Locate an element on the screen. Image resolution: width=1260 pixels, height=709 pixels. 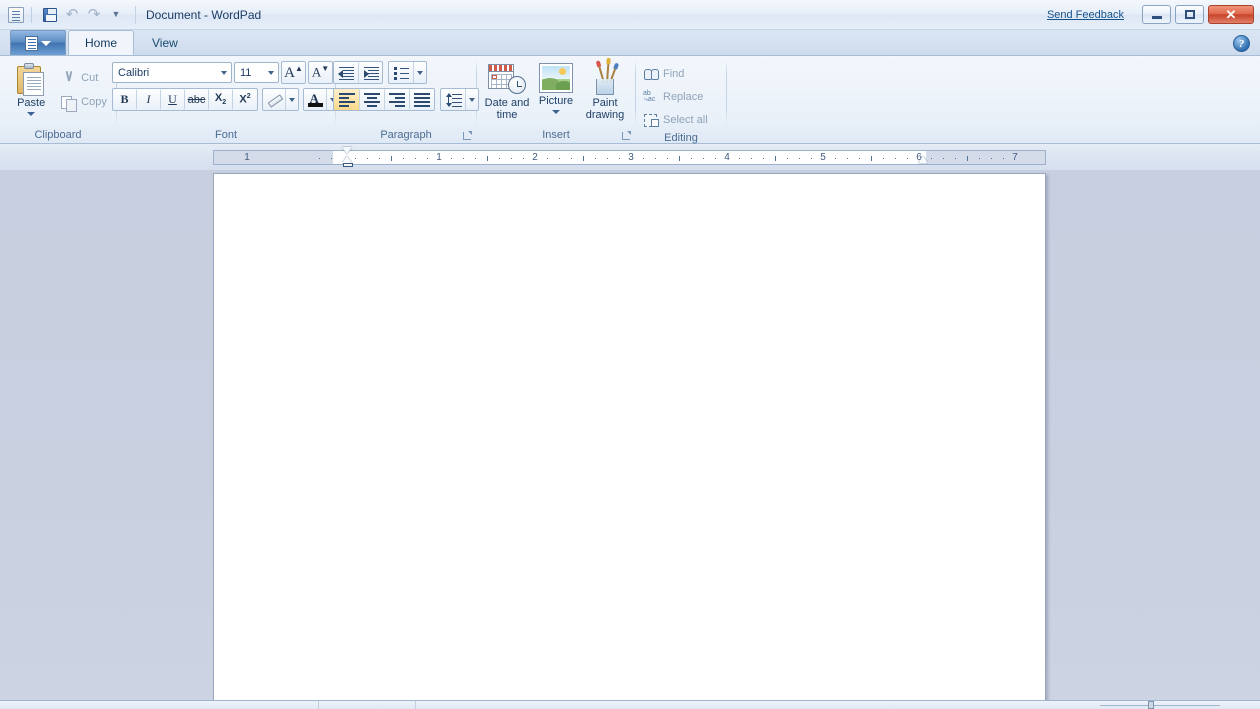
close-button: ✕ is located at coordinates (1231, 14).